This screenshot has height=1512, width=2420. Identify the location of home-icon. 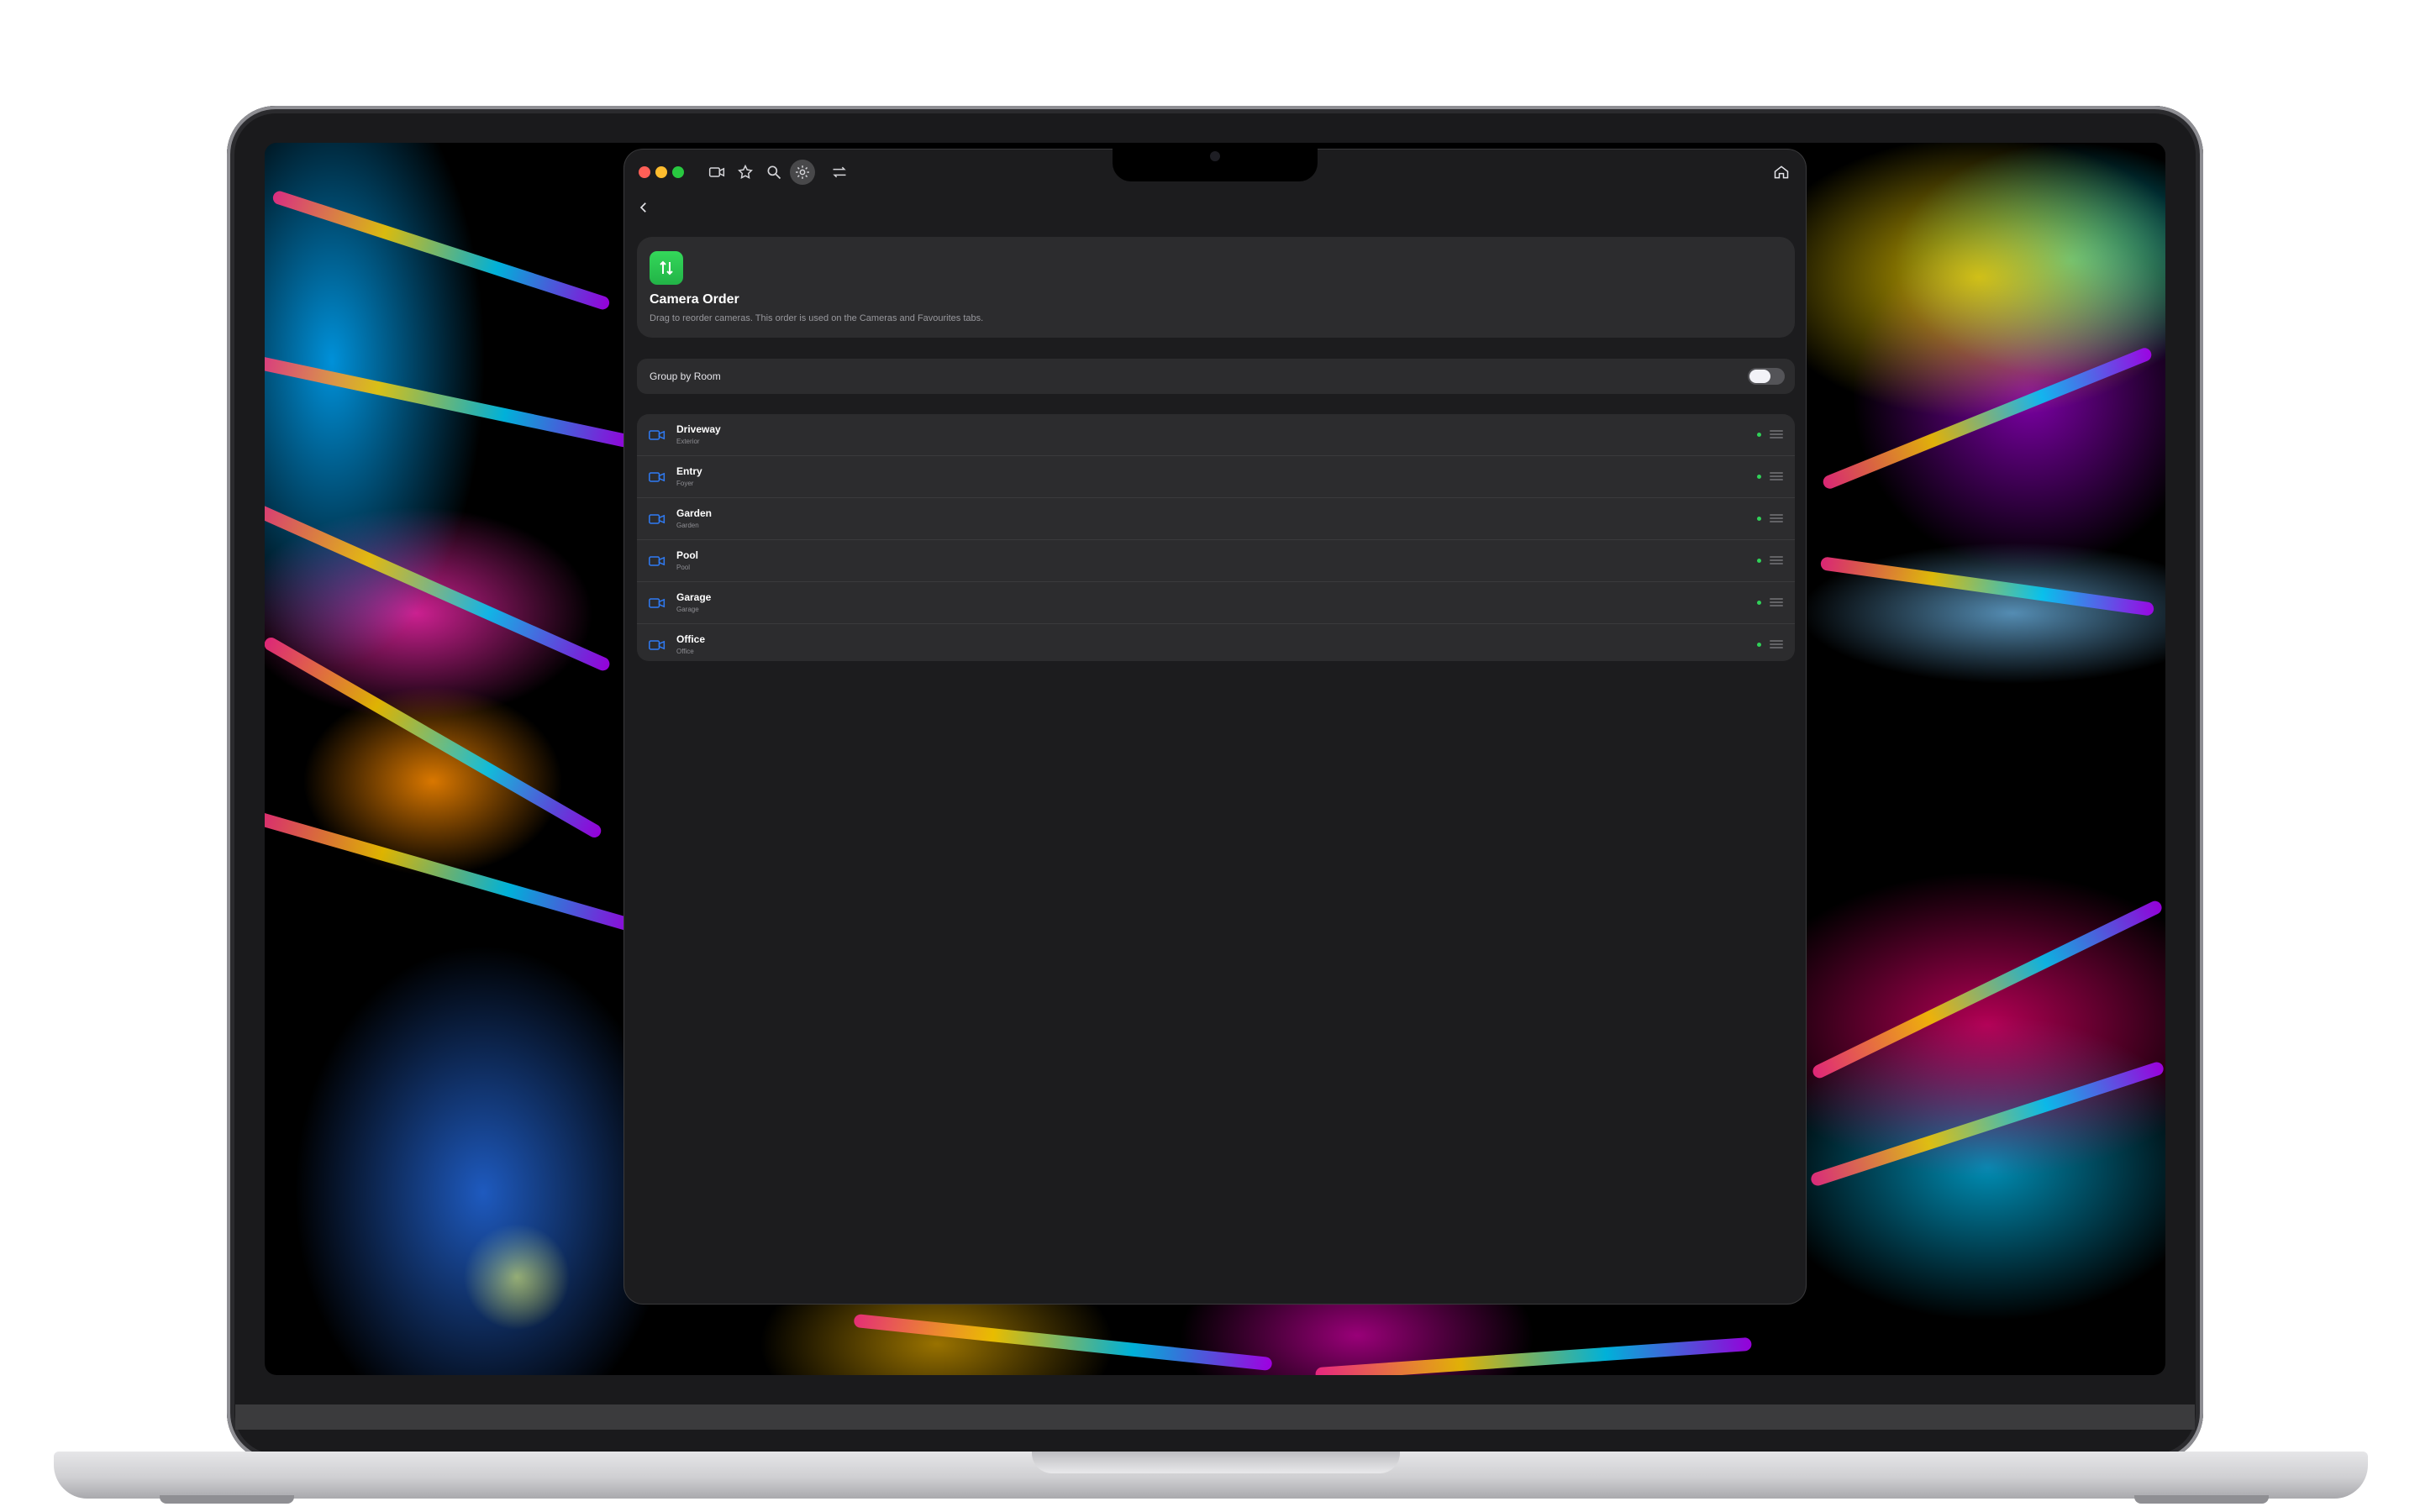
(1782, 172).